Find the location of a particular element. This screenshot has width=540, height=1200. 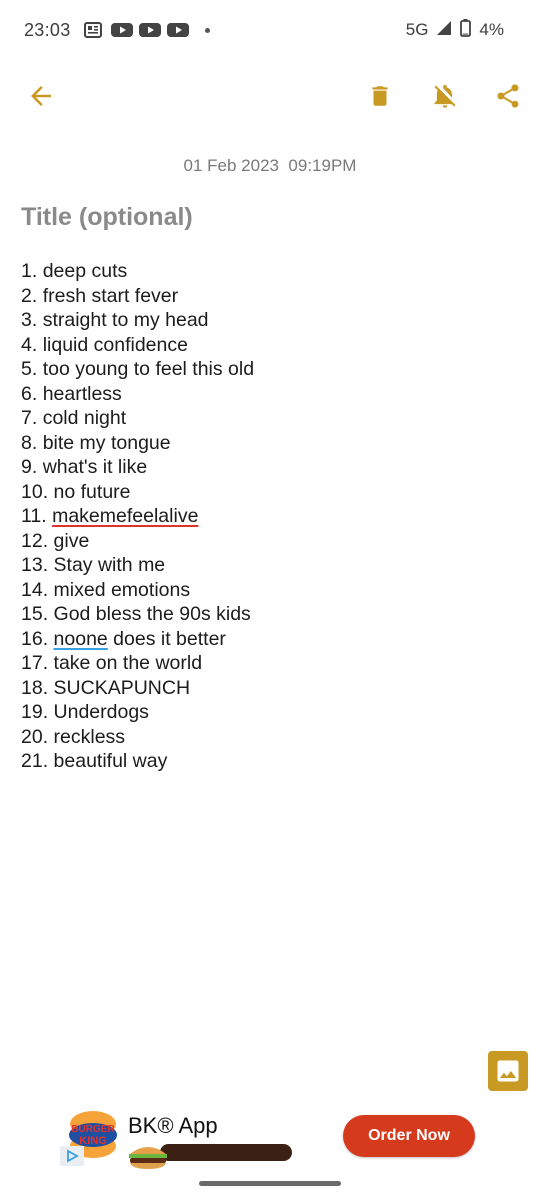

list-item: 8. bite my tongue is located at coordinates (96, 442).